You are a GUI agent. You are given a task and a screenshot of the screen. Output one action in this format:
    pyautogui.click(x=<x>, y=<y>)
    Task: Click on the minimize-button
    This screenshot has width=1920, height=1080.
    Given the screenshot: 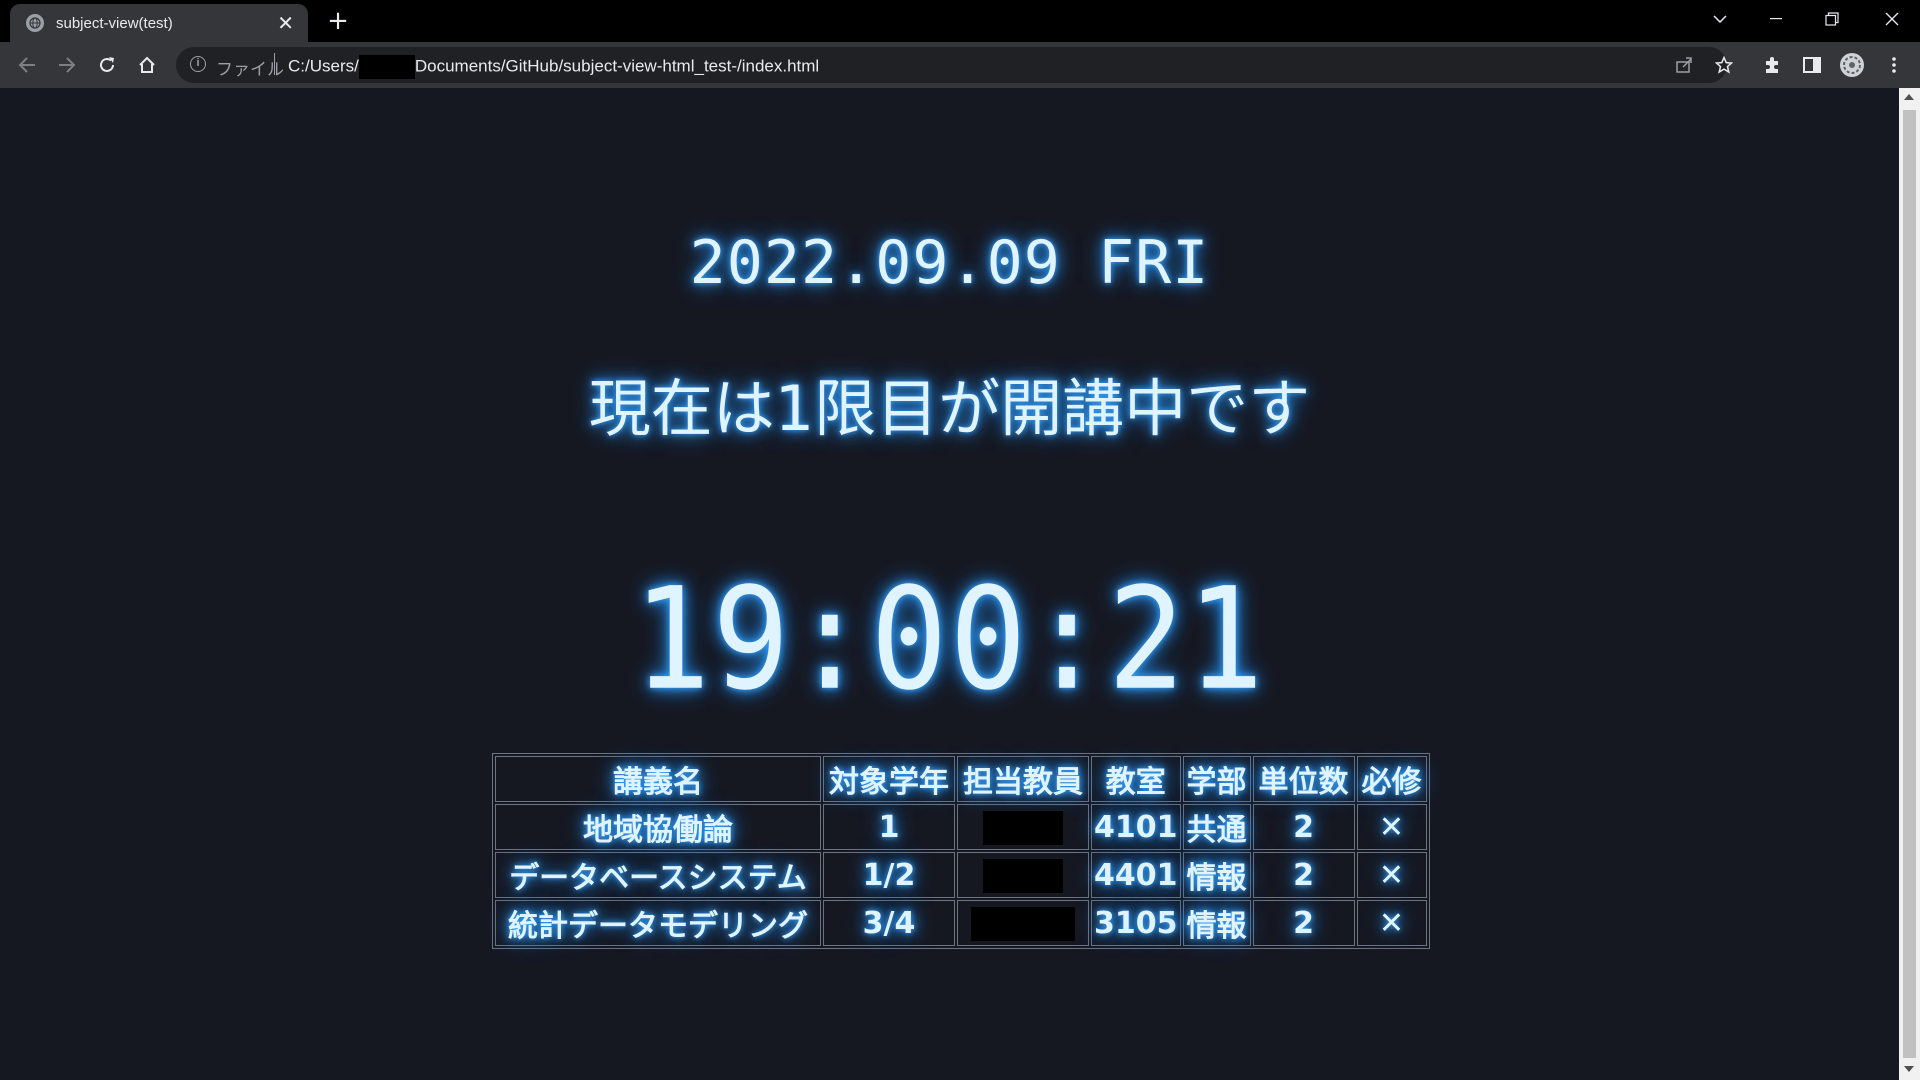 What is the action you would take?
    pyautogui.click(x=1776, y=19)
    